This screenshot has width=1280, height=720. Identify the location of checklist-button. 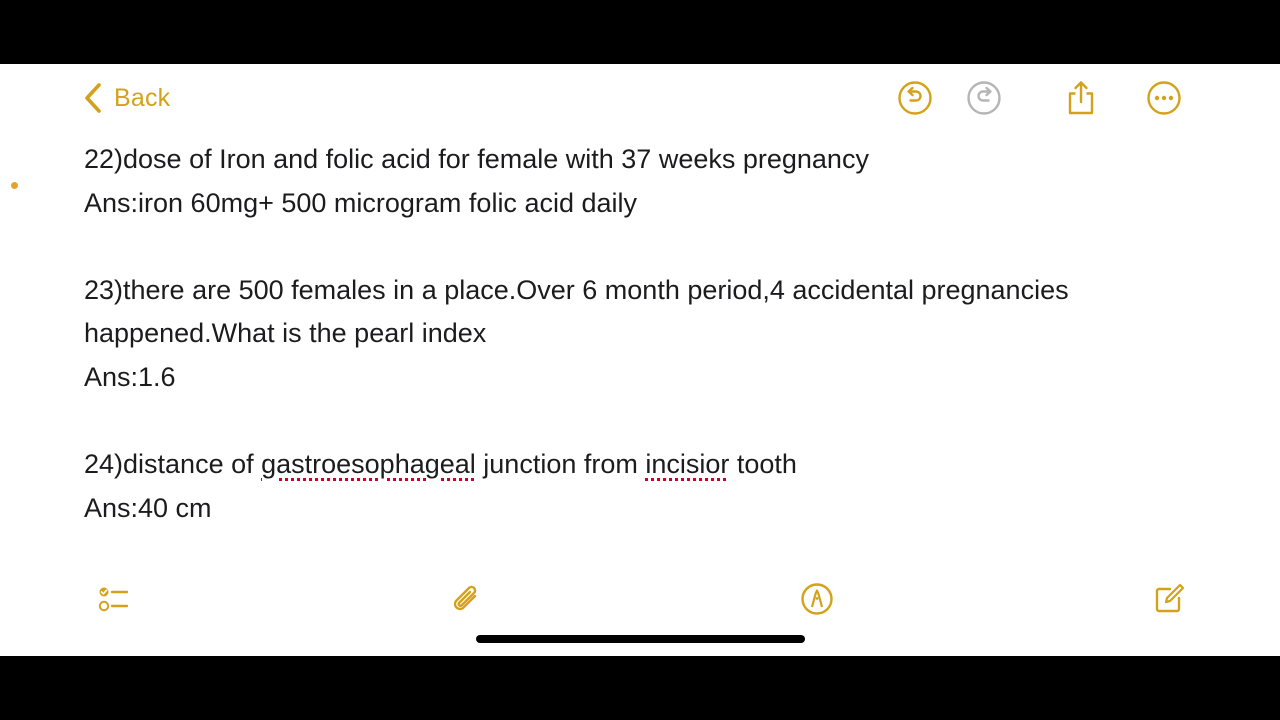
(113, 599).